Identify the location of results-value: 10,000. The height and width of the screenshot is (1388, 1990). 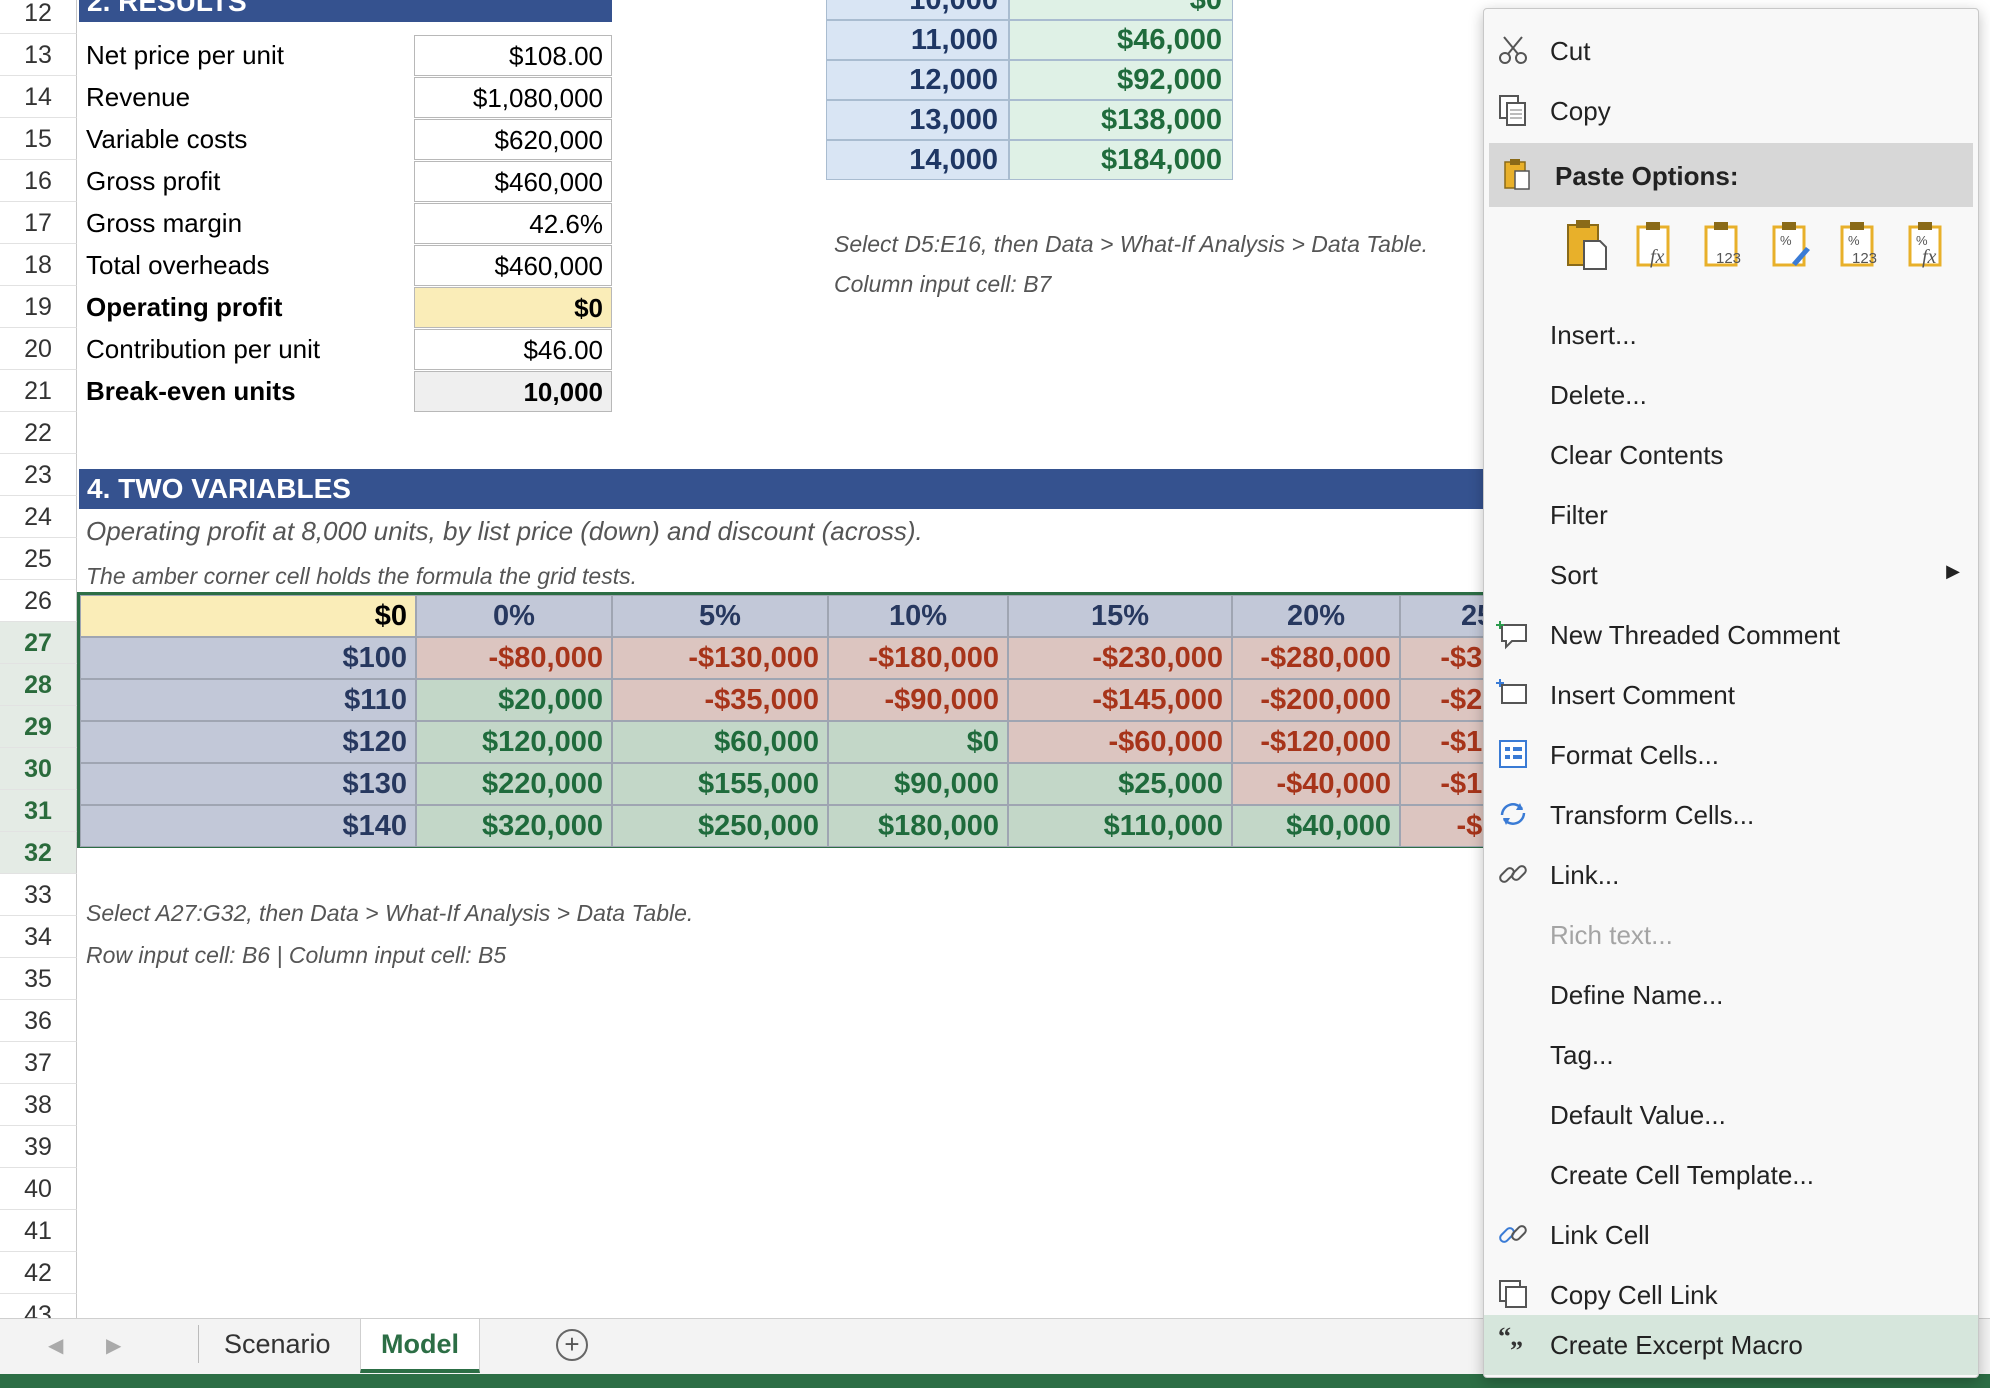
(513, 391).